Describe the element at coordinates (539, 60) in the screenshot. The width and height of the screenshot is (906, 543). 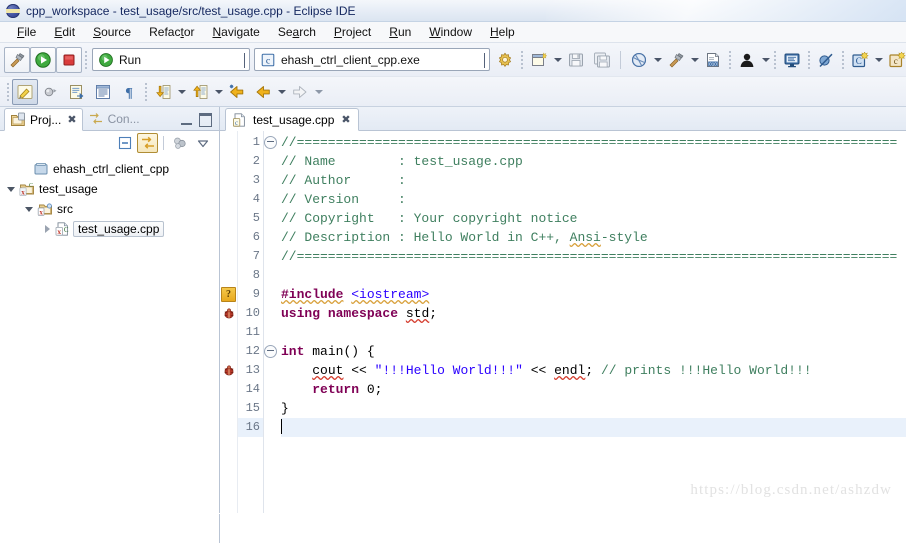
I see `new-button` at that location.